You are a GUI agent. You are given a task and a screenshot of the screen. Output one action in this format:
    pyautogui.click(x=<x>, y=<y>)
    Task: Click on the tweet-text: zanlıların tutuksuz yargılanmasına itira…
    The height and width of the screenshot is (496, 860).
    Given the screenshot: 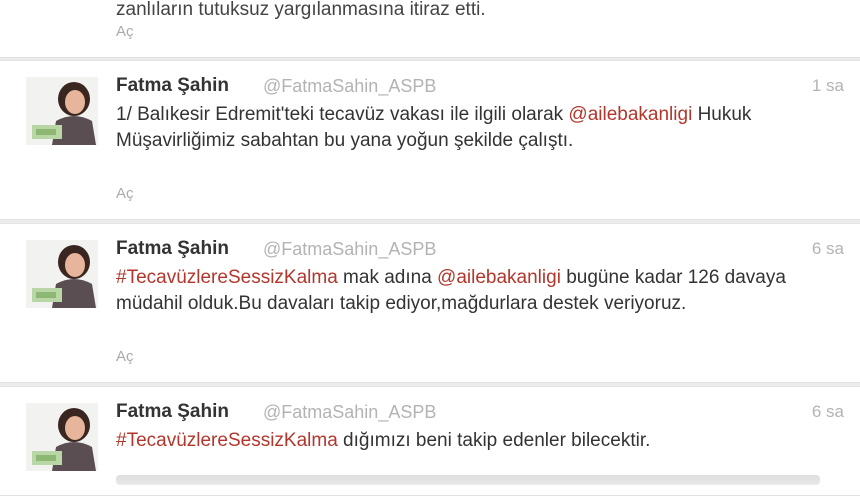 What is the action you would take?
    pyautogui.click(x=301, y=10)
    